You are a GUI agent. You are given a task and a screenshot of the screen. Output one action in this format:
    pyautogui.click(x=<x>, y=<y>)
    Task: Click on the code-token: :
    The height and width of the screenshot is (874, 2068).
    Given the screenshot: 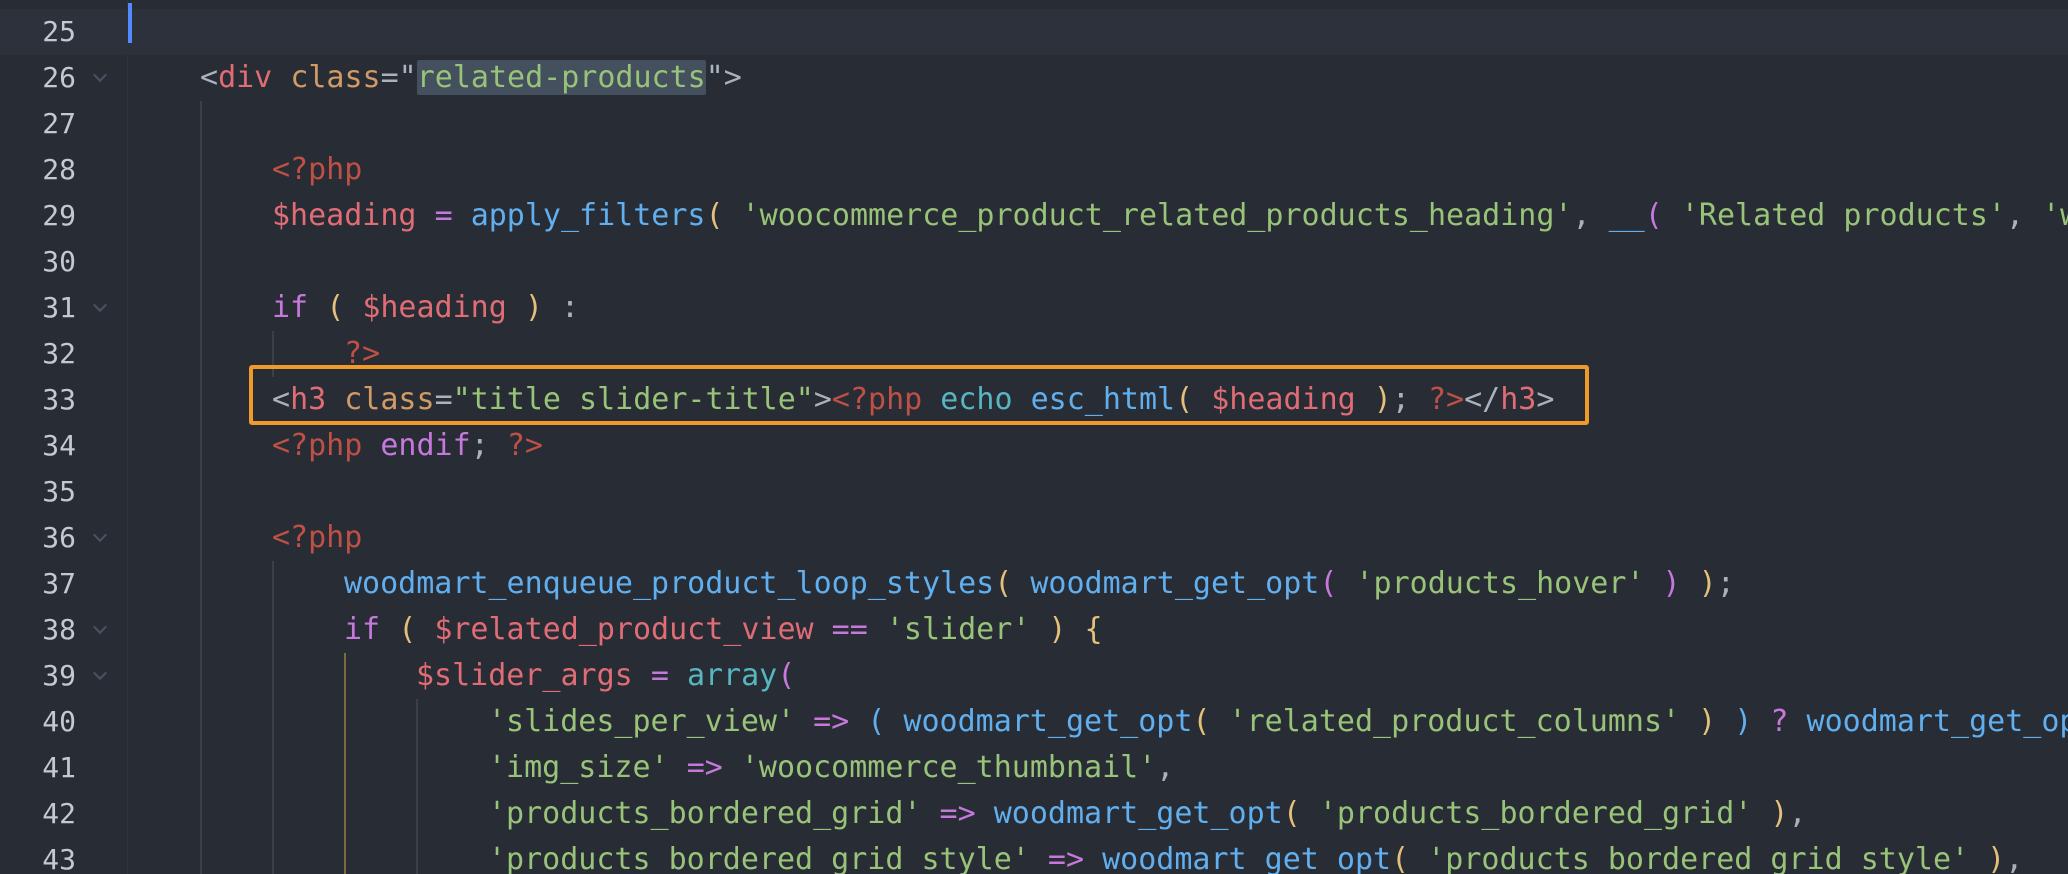 What is the action you would take?
    pyautogui.click(x=561, y=307)
    